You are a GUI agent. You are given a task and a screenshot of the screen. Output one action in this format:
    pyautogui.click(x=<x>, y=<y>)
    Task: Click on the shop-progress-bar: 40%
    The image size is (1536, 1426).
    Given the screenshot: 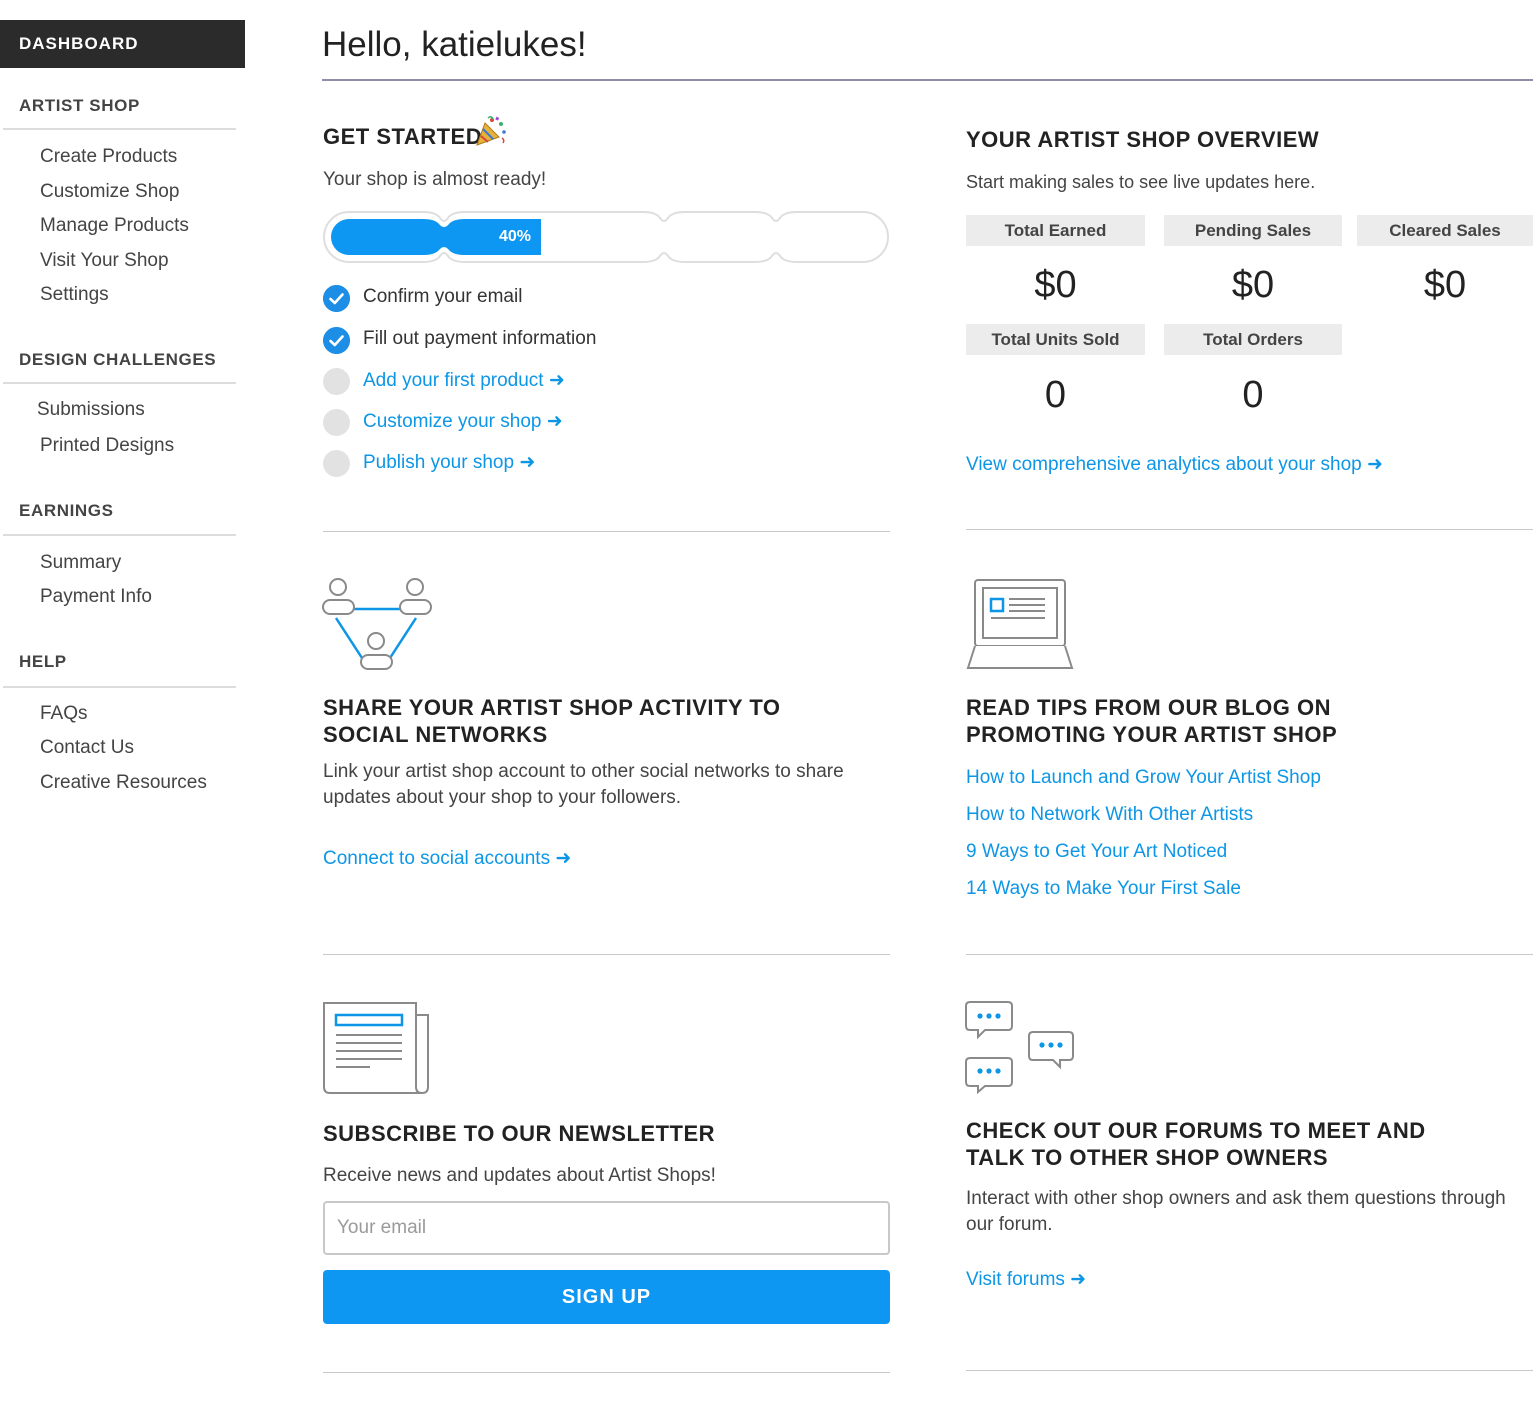 What is the action you would take?
    pyautogui.click(x=606, y=237)
    